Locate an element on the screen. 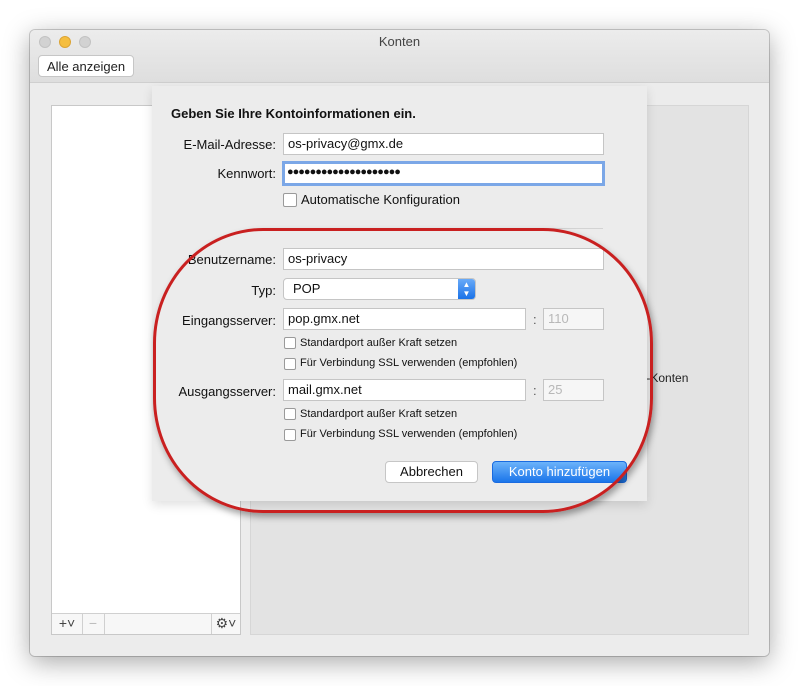  auto-config-label: Automatische Konfiguration is located at coordinates (380, 199).